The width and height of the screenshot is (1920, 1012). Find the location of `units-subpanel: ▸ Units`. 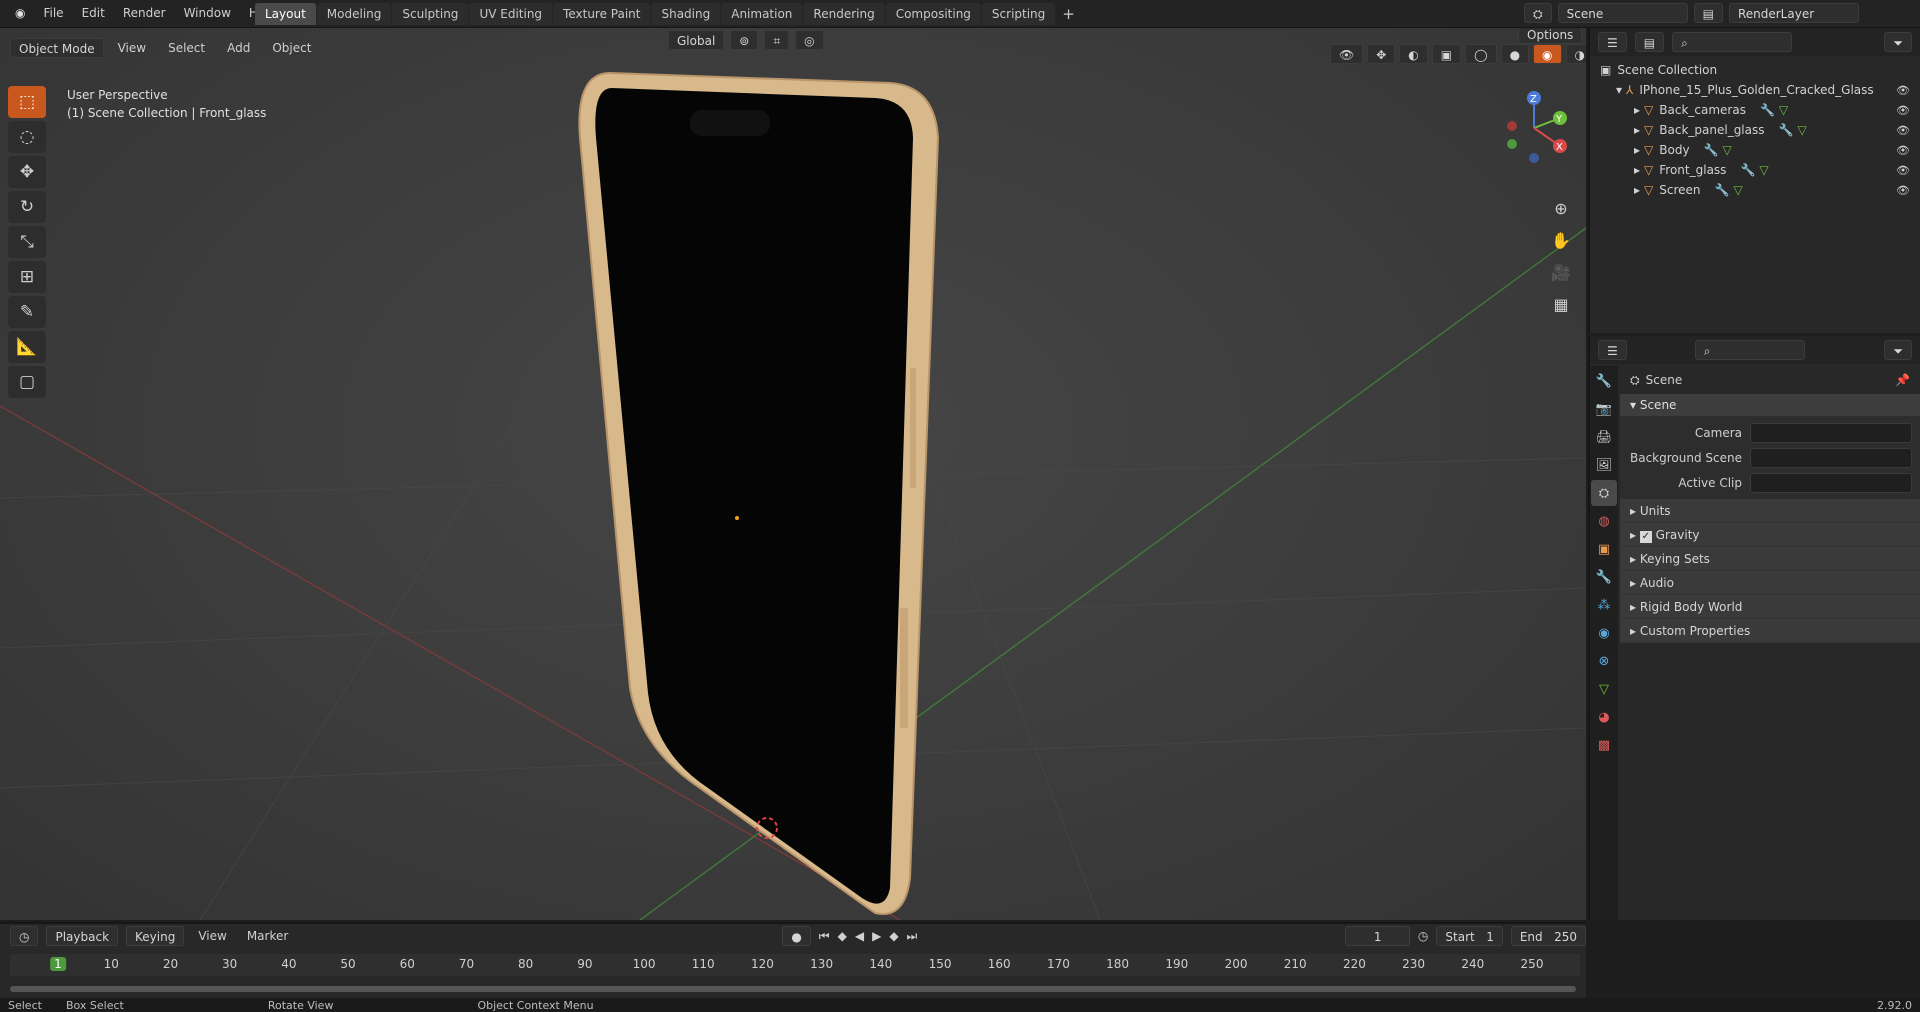

units-subpanel: ▸ Units is located at coordinates (1770, 511).